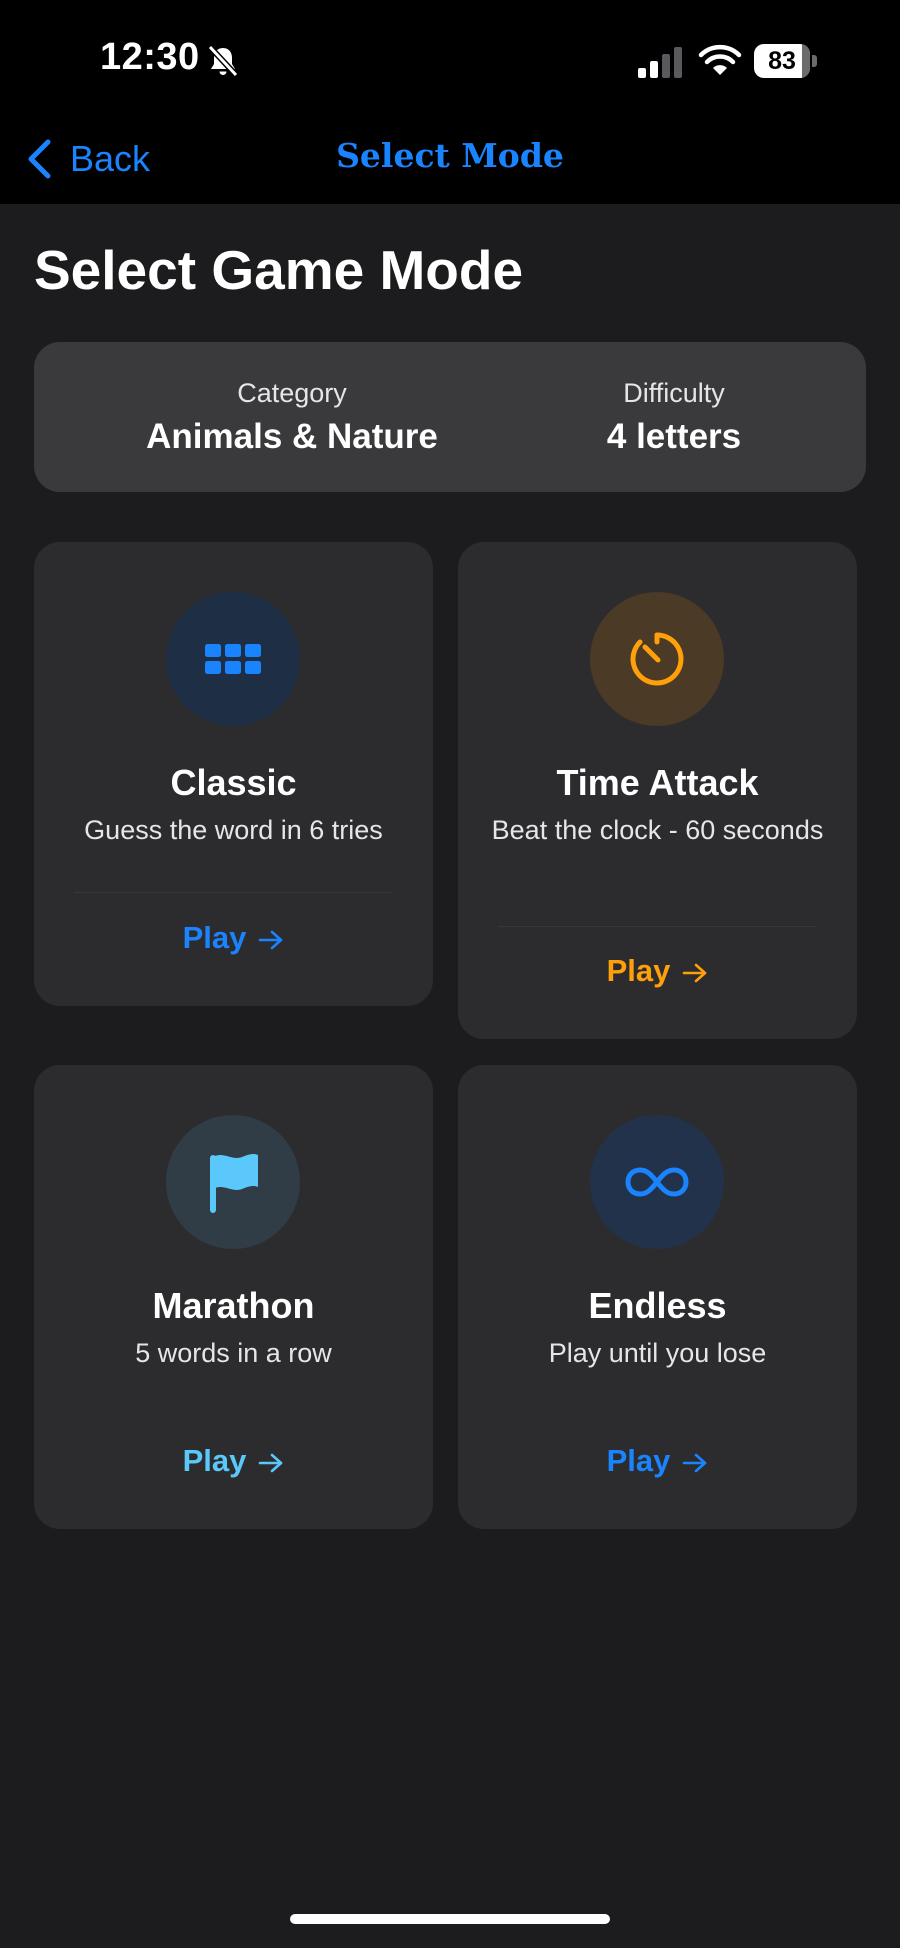 The height and width of the screenshot is (1948, 900). Describe the element at coordinates (657, 830) in the screenshot. I see `mode-description: Beat the clock - 60 seconds` at that location.